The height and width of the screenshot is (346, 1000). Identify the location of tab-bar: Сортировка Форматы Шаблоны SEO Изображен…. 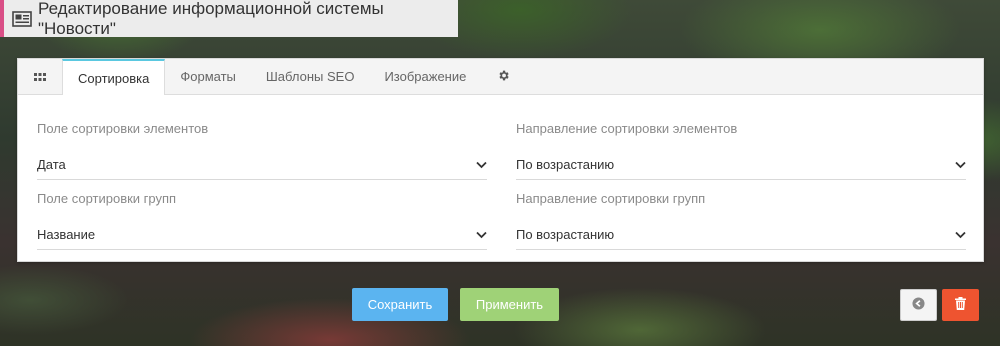
(500, 77).